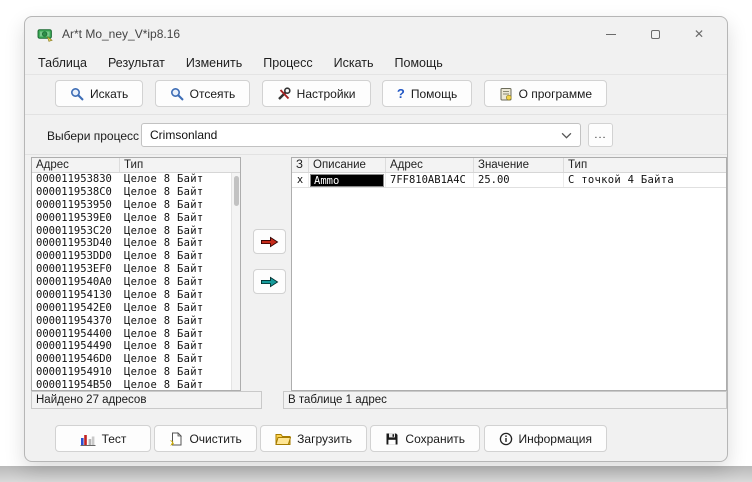 This screenshot has height=482, width=752. Describe the element at coordinates (361, 135) in the screenshot. I see `process-select: Crimsonland` at that location.